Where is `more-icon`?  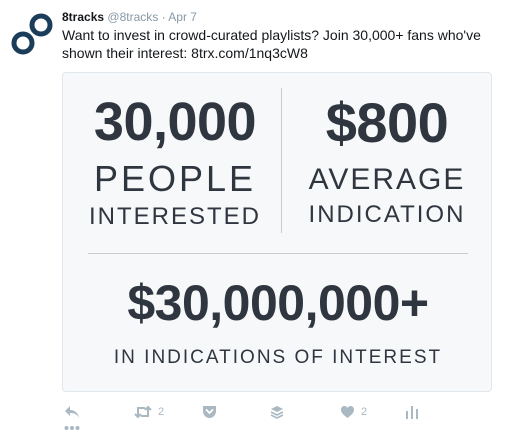
more-icon is located at coordinates (72, 428).